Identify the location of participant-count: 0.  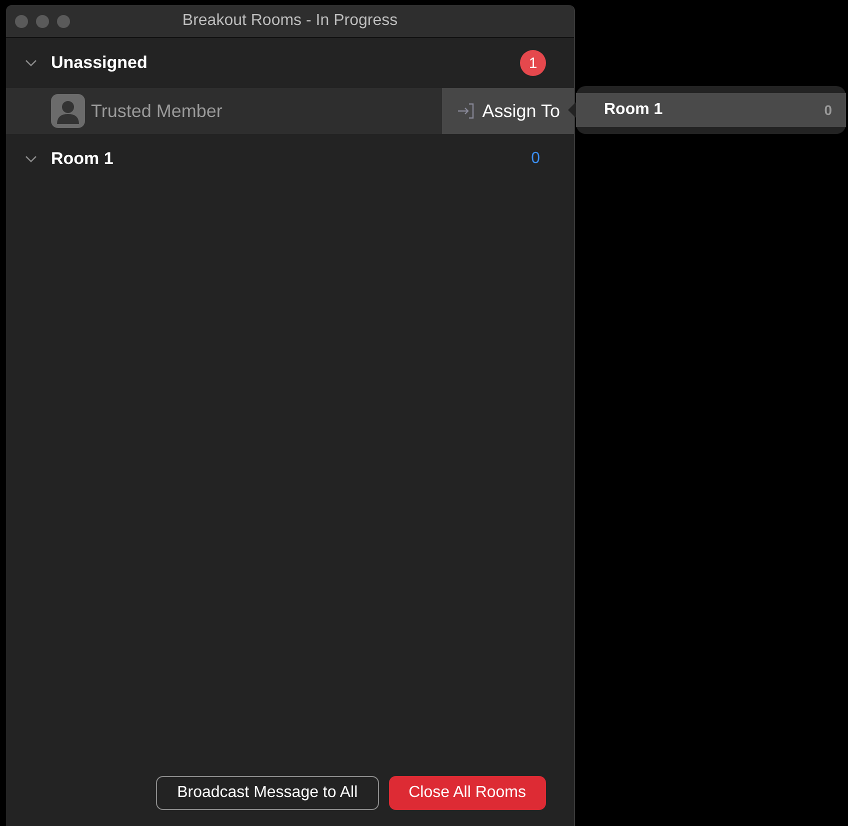
(536, 159).